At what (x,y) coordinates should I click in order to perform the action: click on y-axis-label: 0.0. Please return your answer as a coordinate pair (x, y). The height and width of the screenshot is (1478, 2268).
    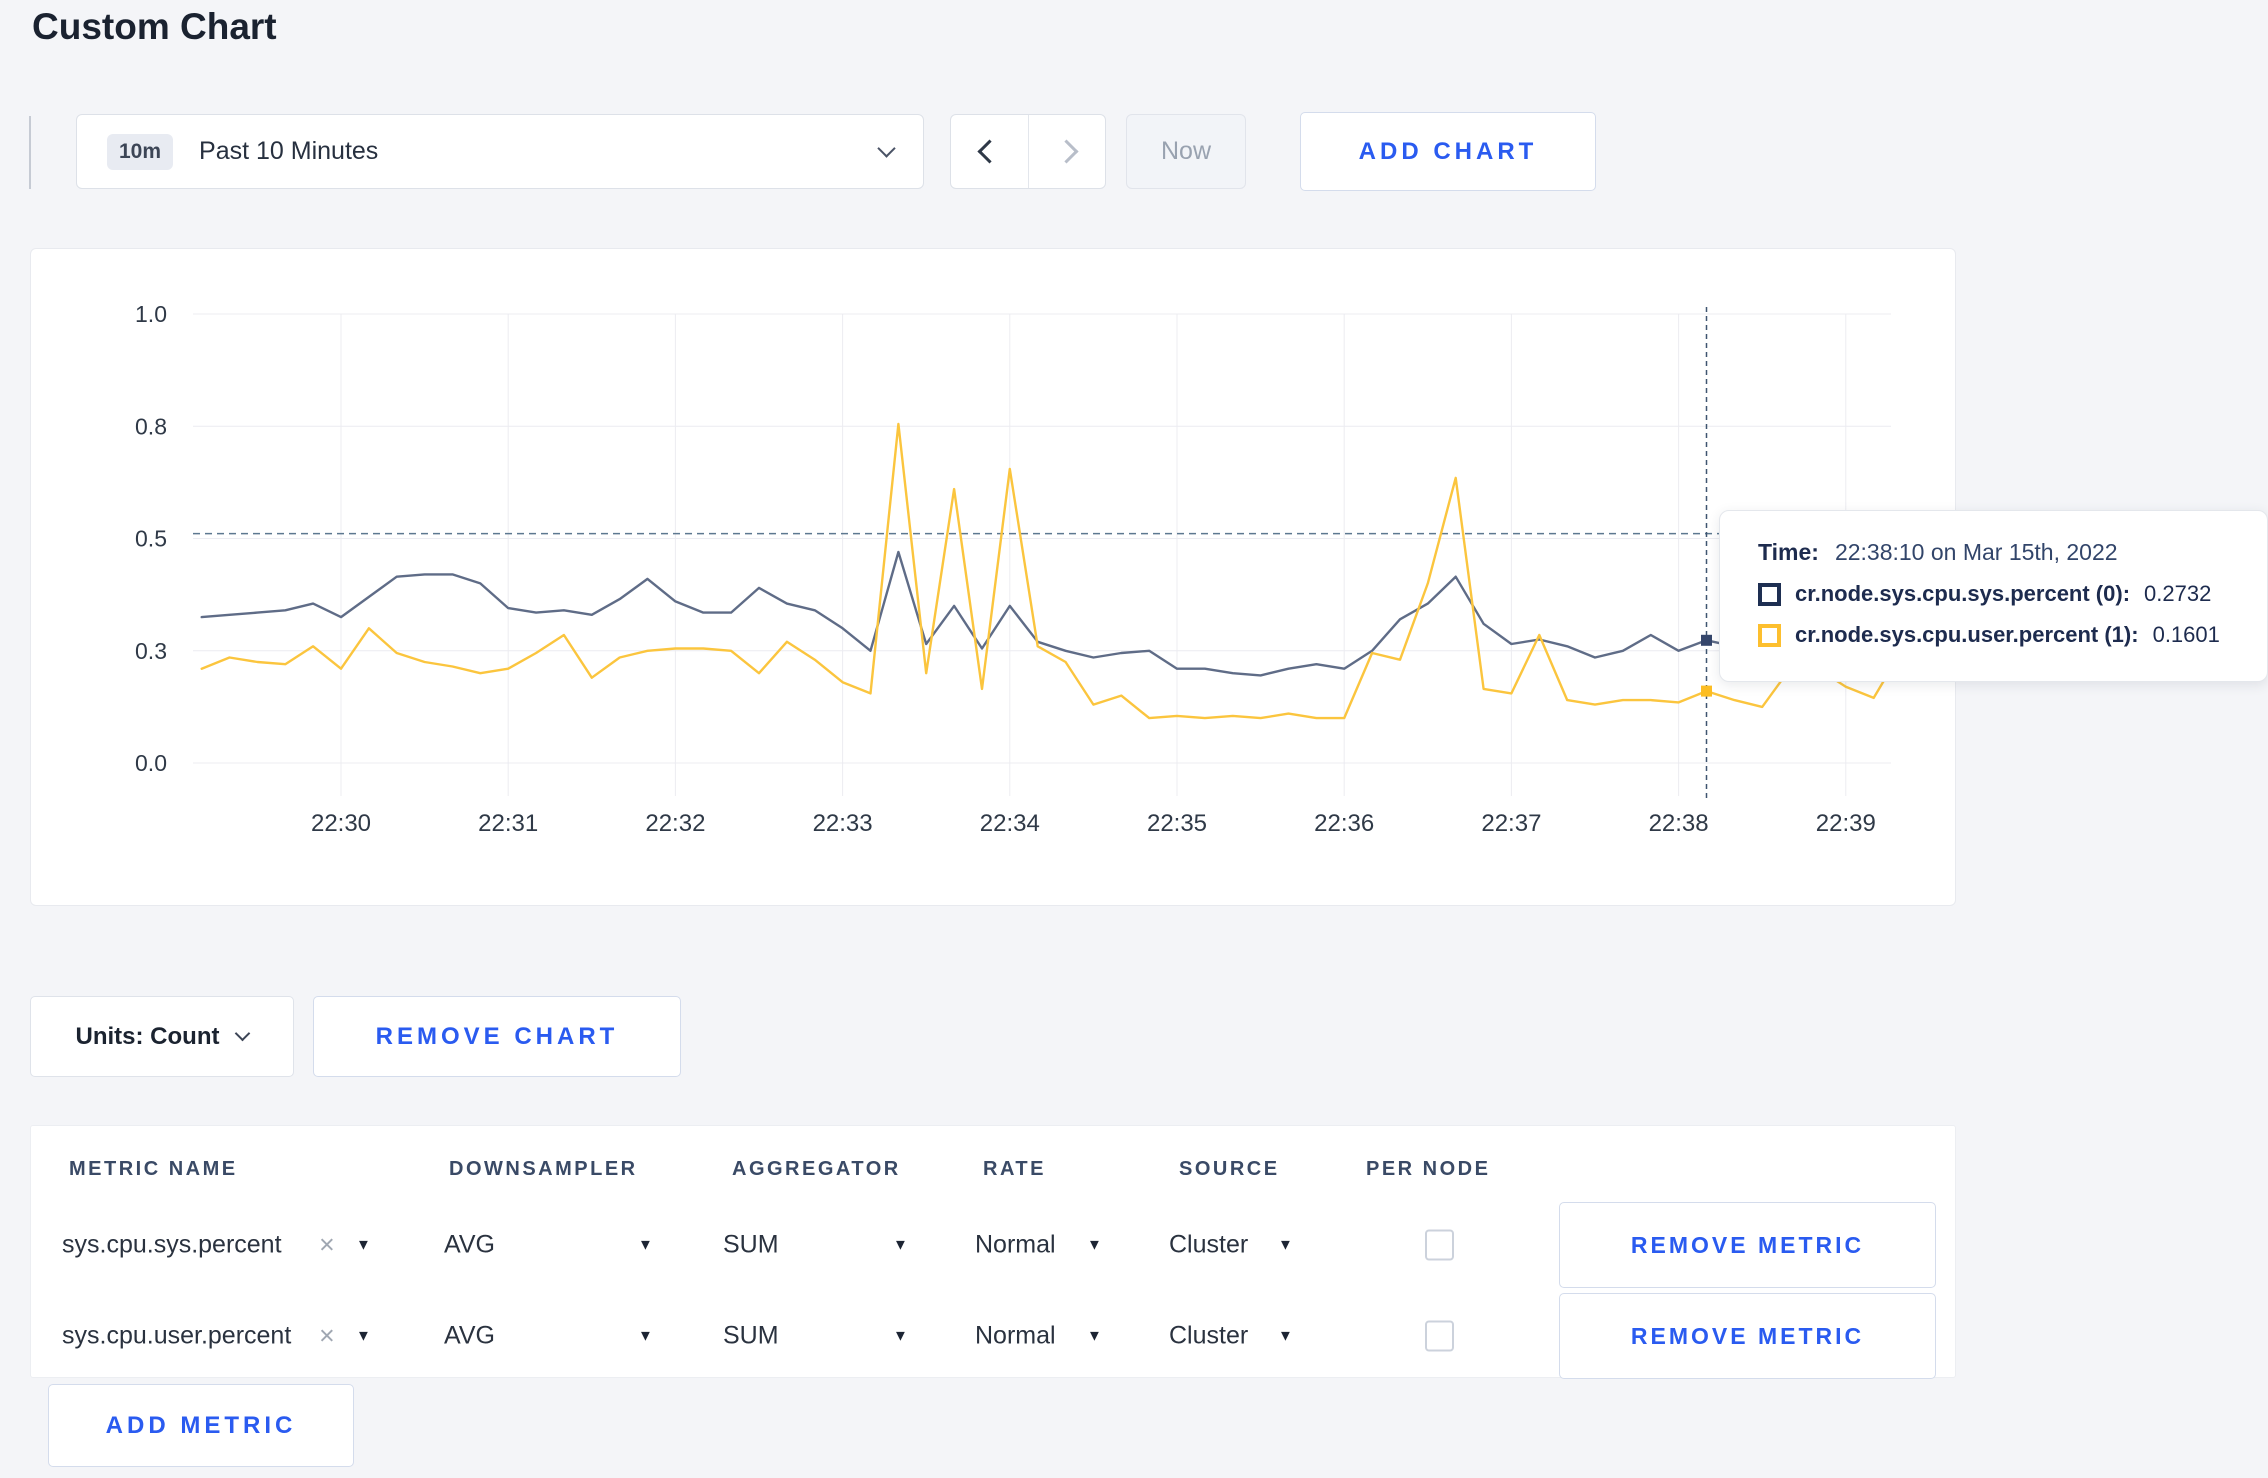
    Looking at the image, I should click on (151, 763).